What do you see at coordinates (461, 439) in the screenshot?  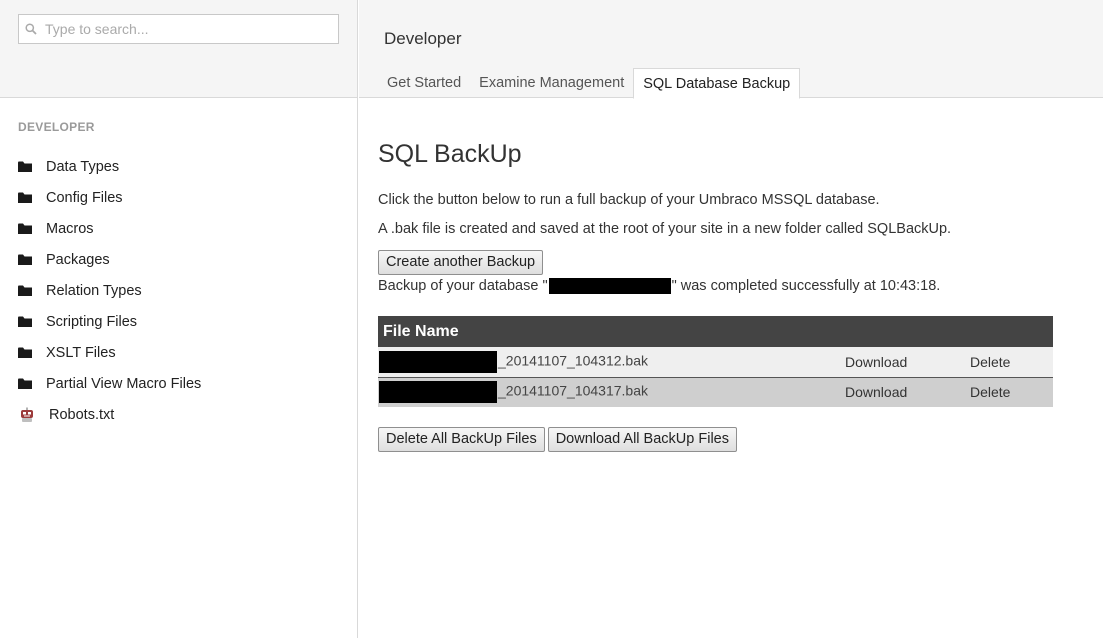 I see `delete-all-backups-button: Delete All BackUp Files` at bounding box center [461, 439].